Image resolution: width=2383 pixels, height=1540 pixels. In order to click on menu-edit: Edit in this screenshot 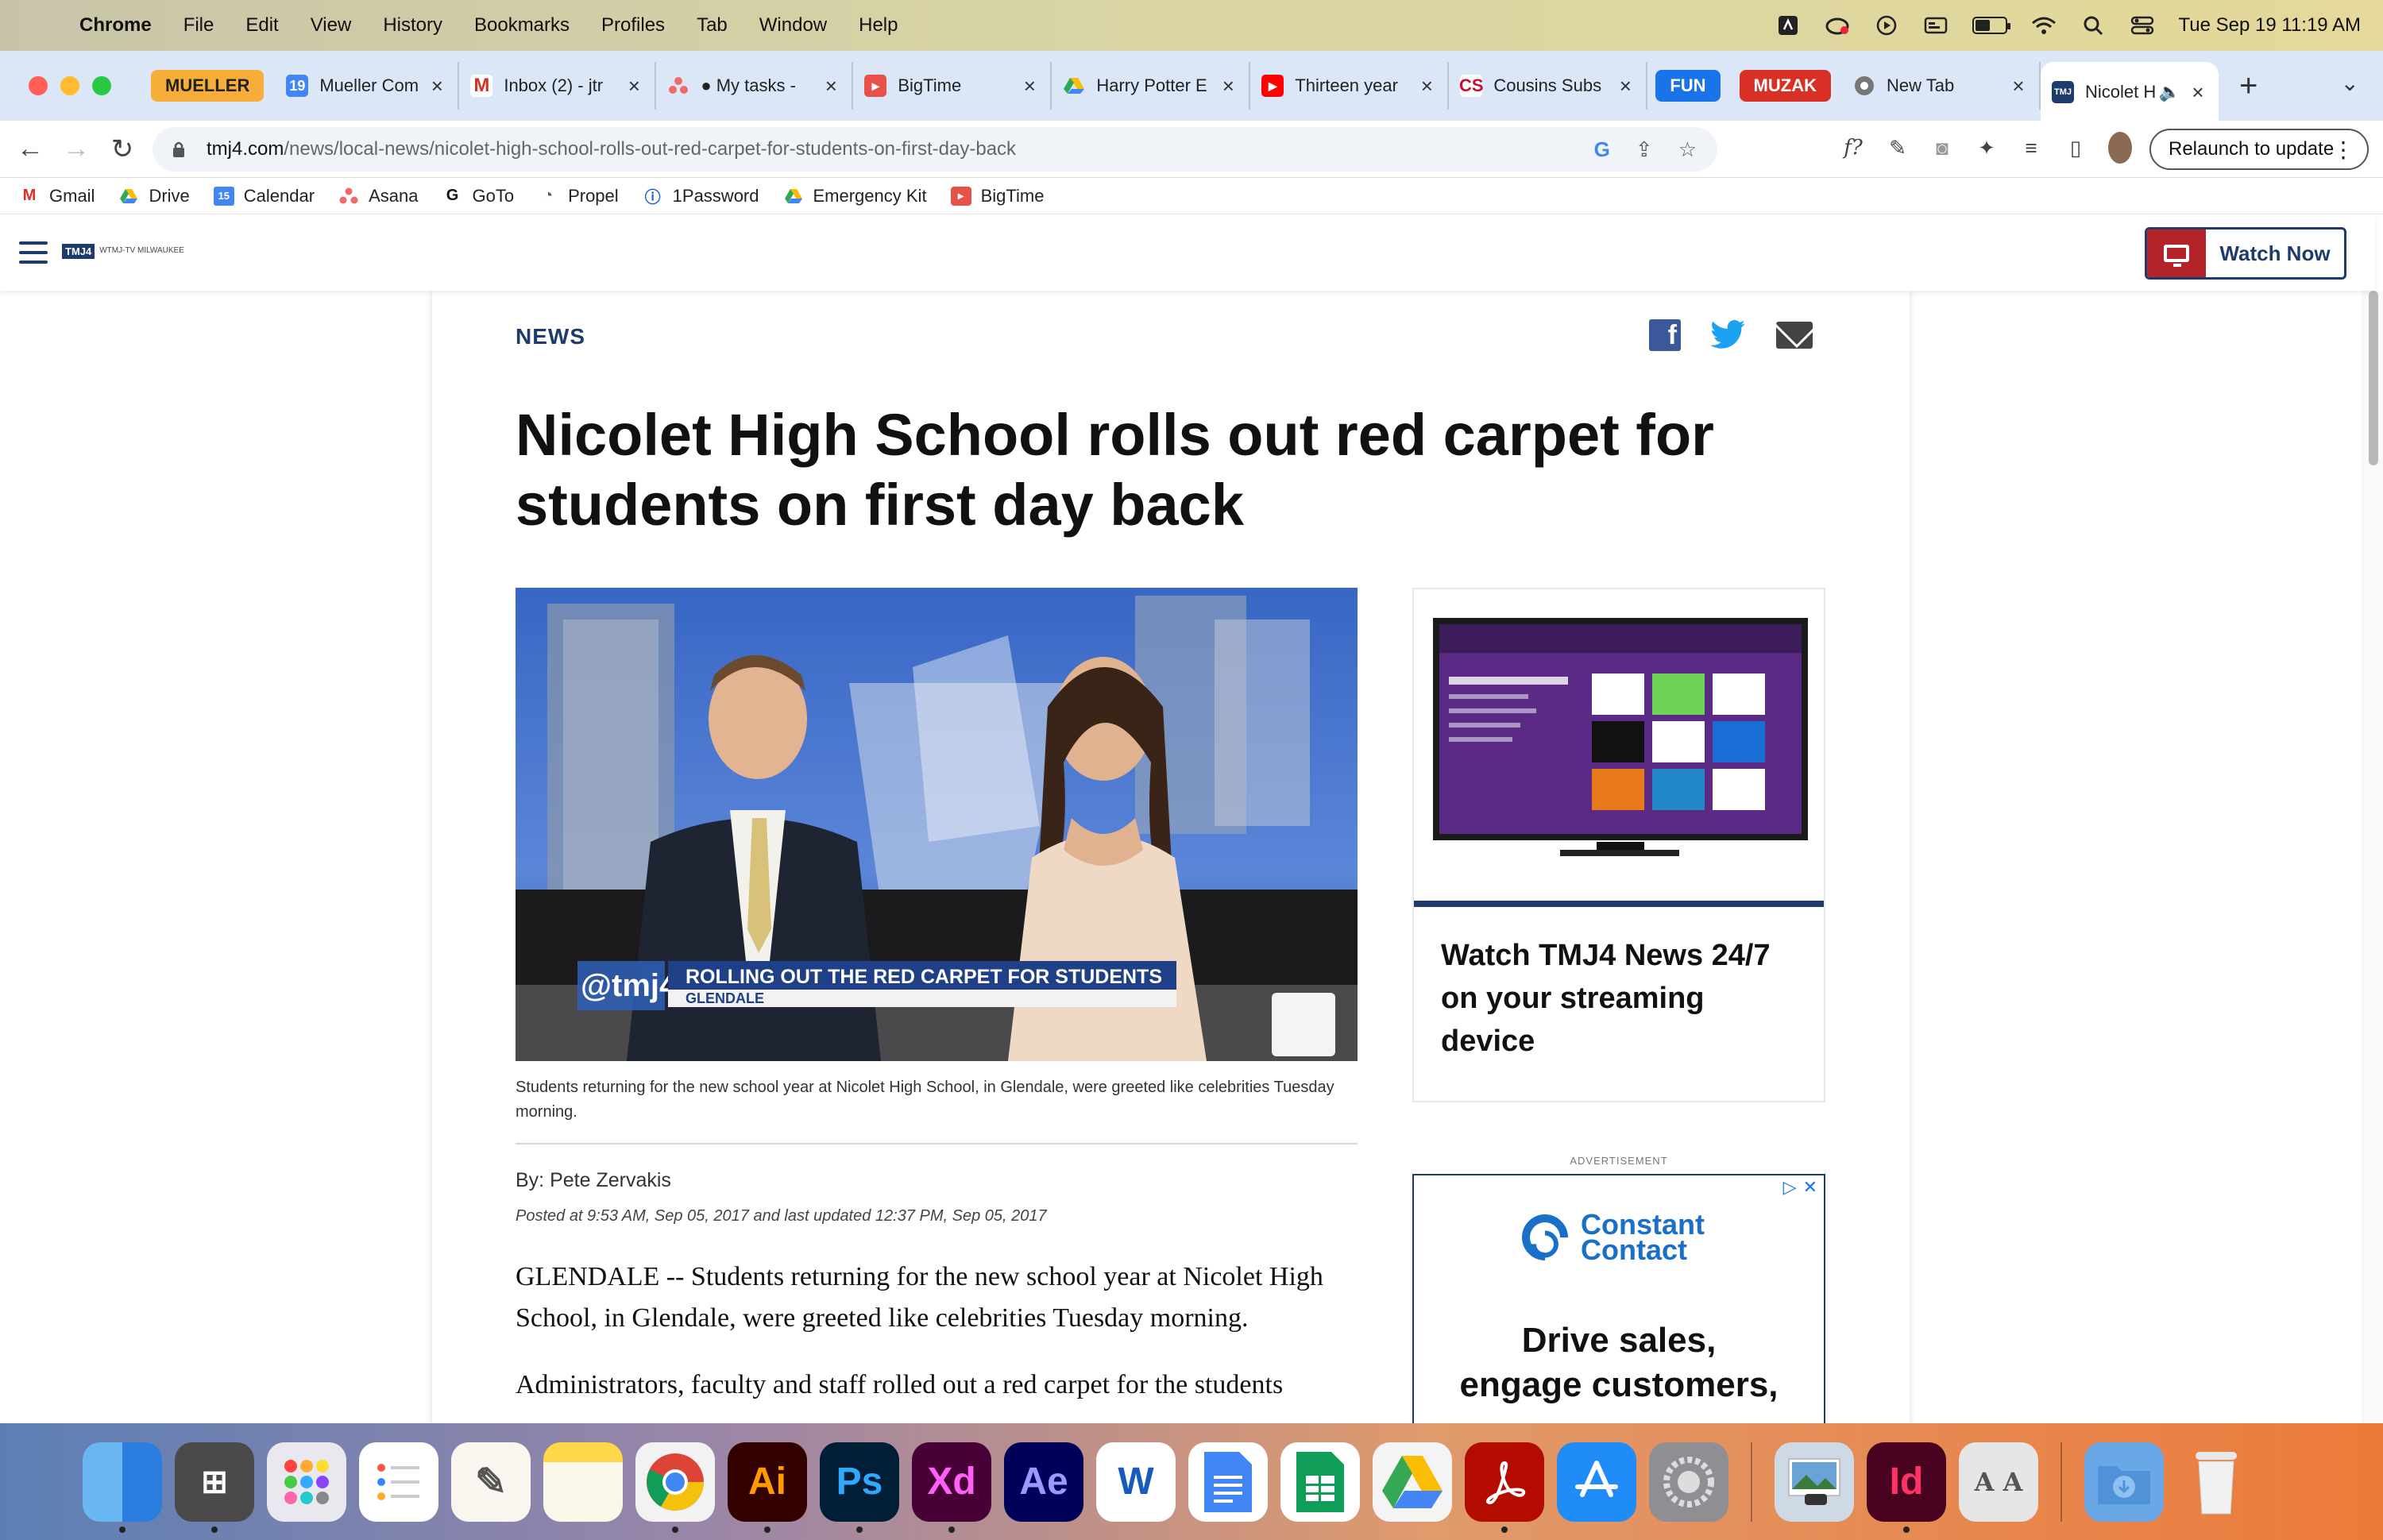, I will do `click(261, 25)`.